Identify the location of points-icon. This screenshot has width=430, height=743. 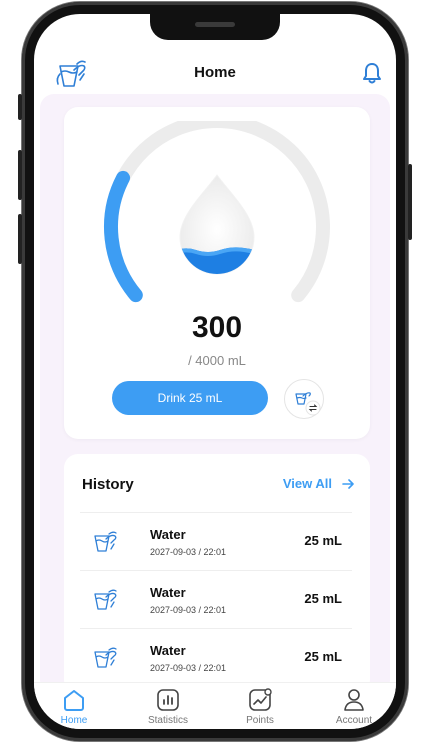
(260, 699).